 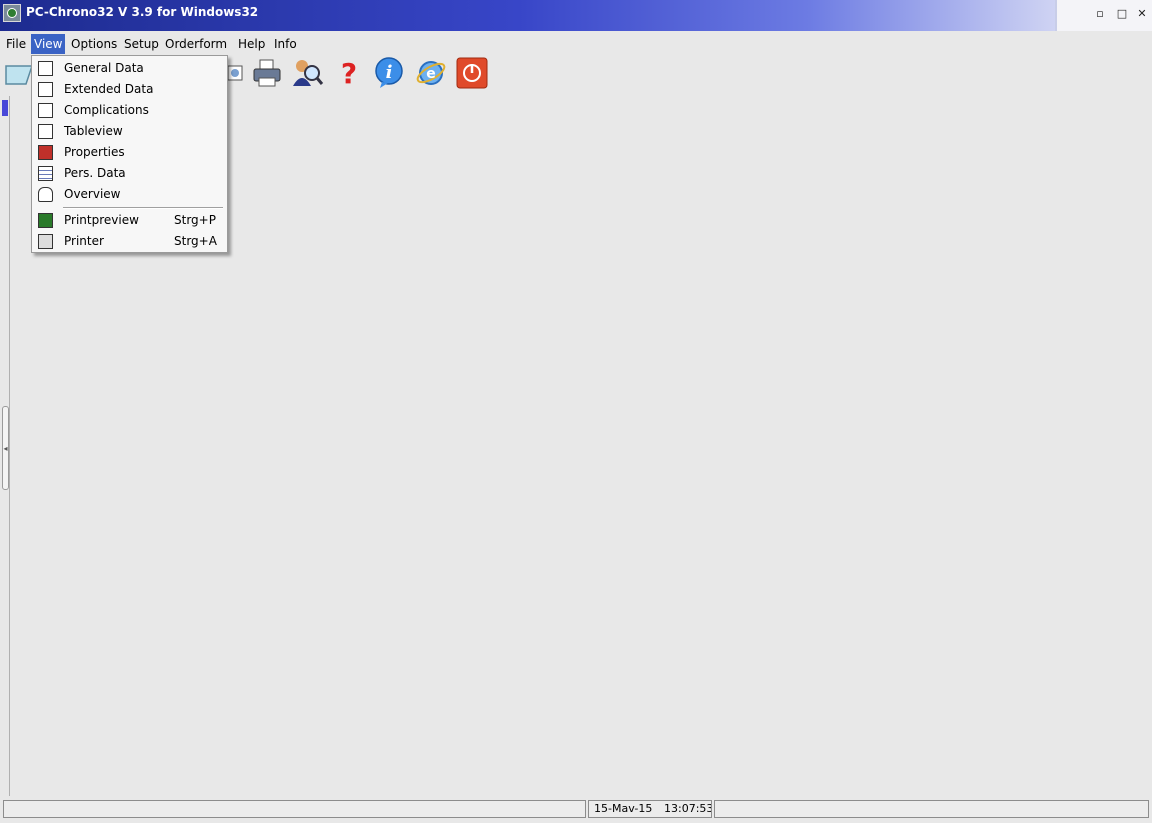 I want to click on menu-item-tableview: Tableview, so click(x=129, y=131).